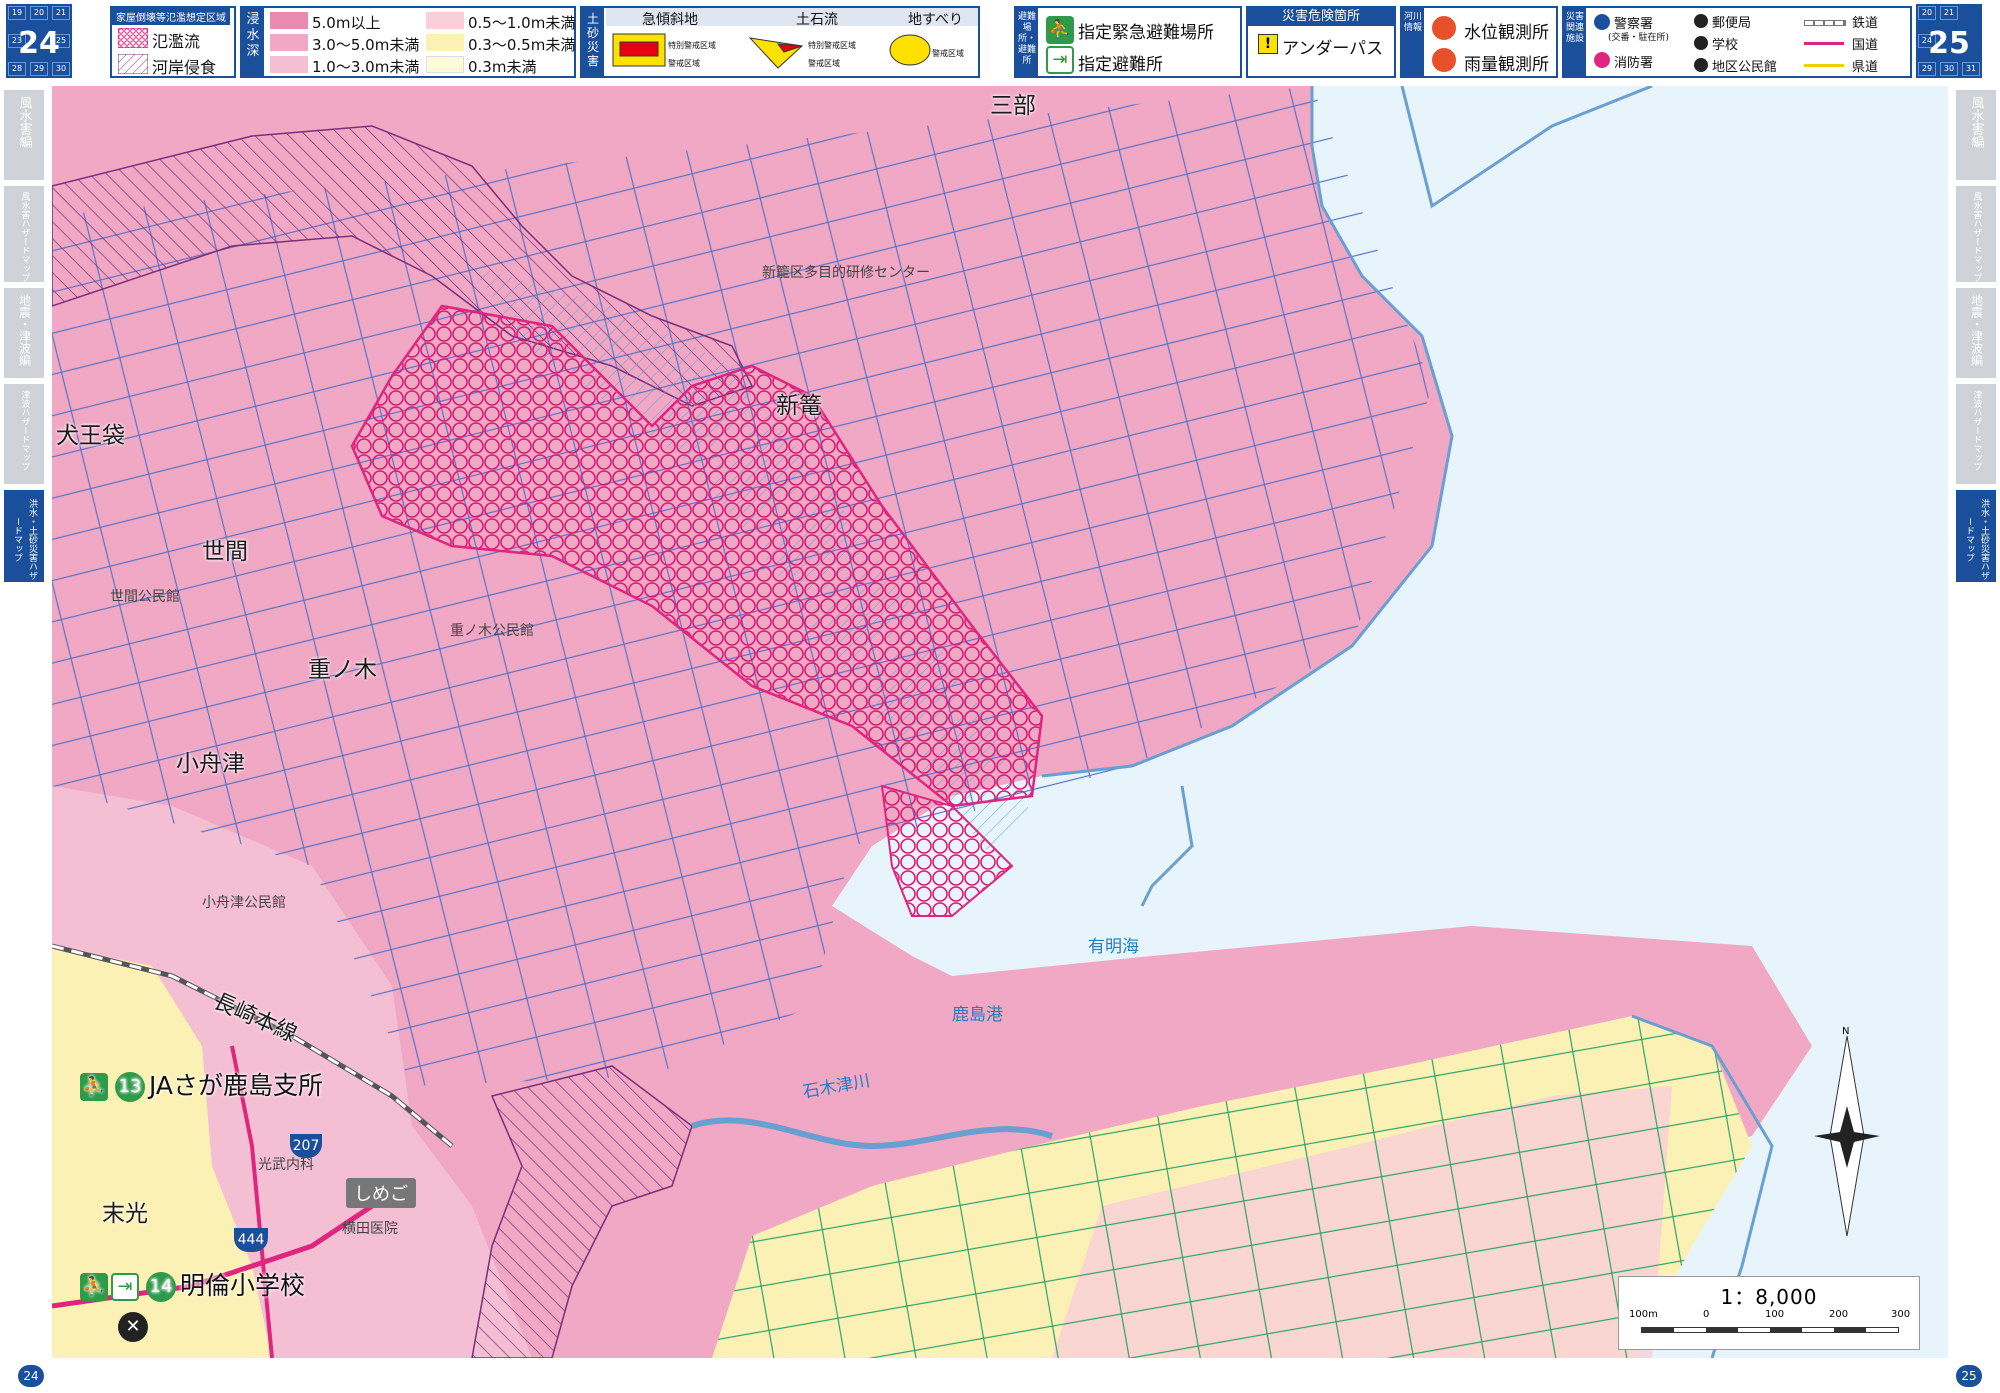  Describe the element at coordinates (201, 1084) in the screenshot. I see `facility-13: ⛹ 13 JAさが鹿島支所` at that location.